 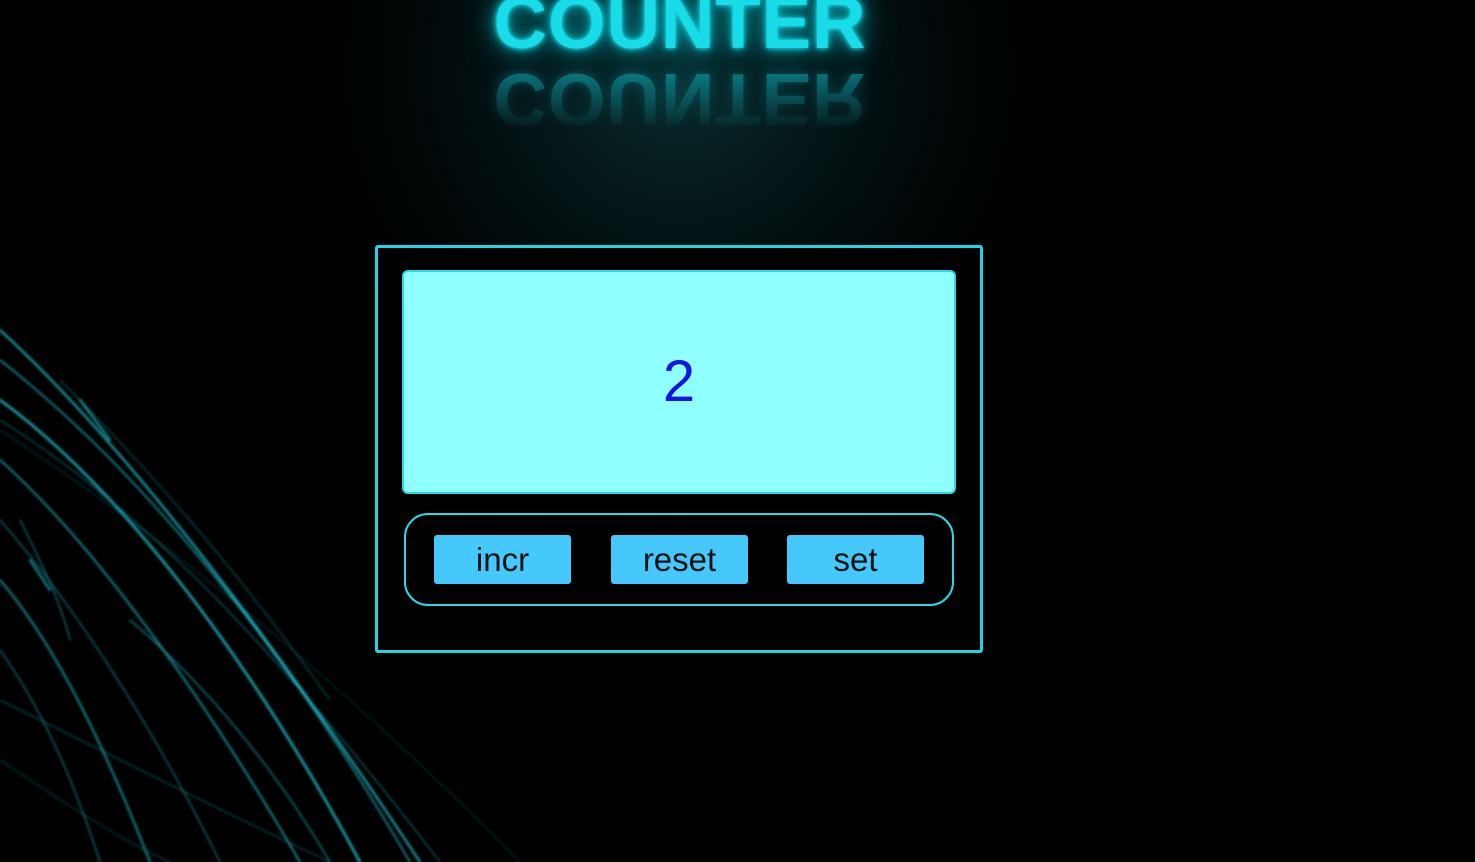 I want to click on button-bar: incr reset set, so click(x=679, y=559).